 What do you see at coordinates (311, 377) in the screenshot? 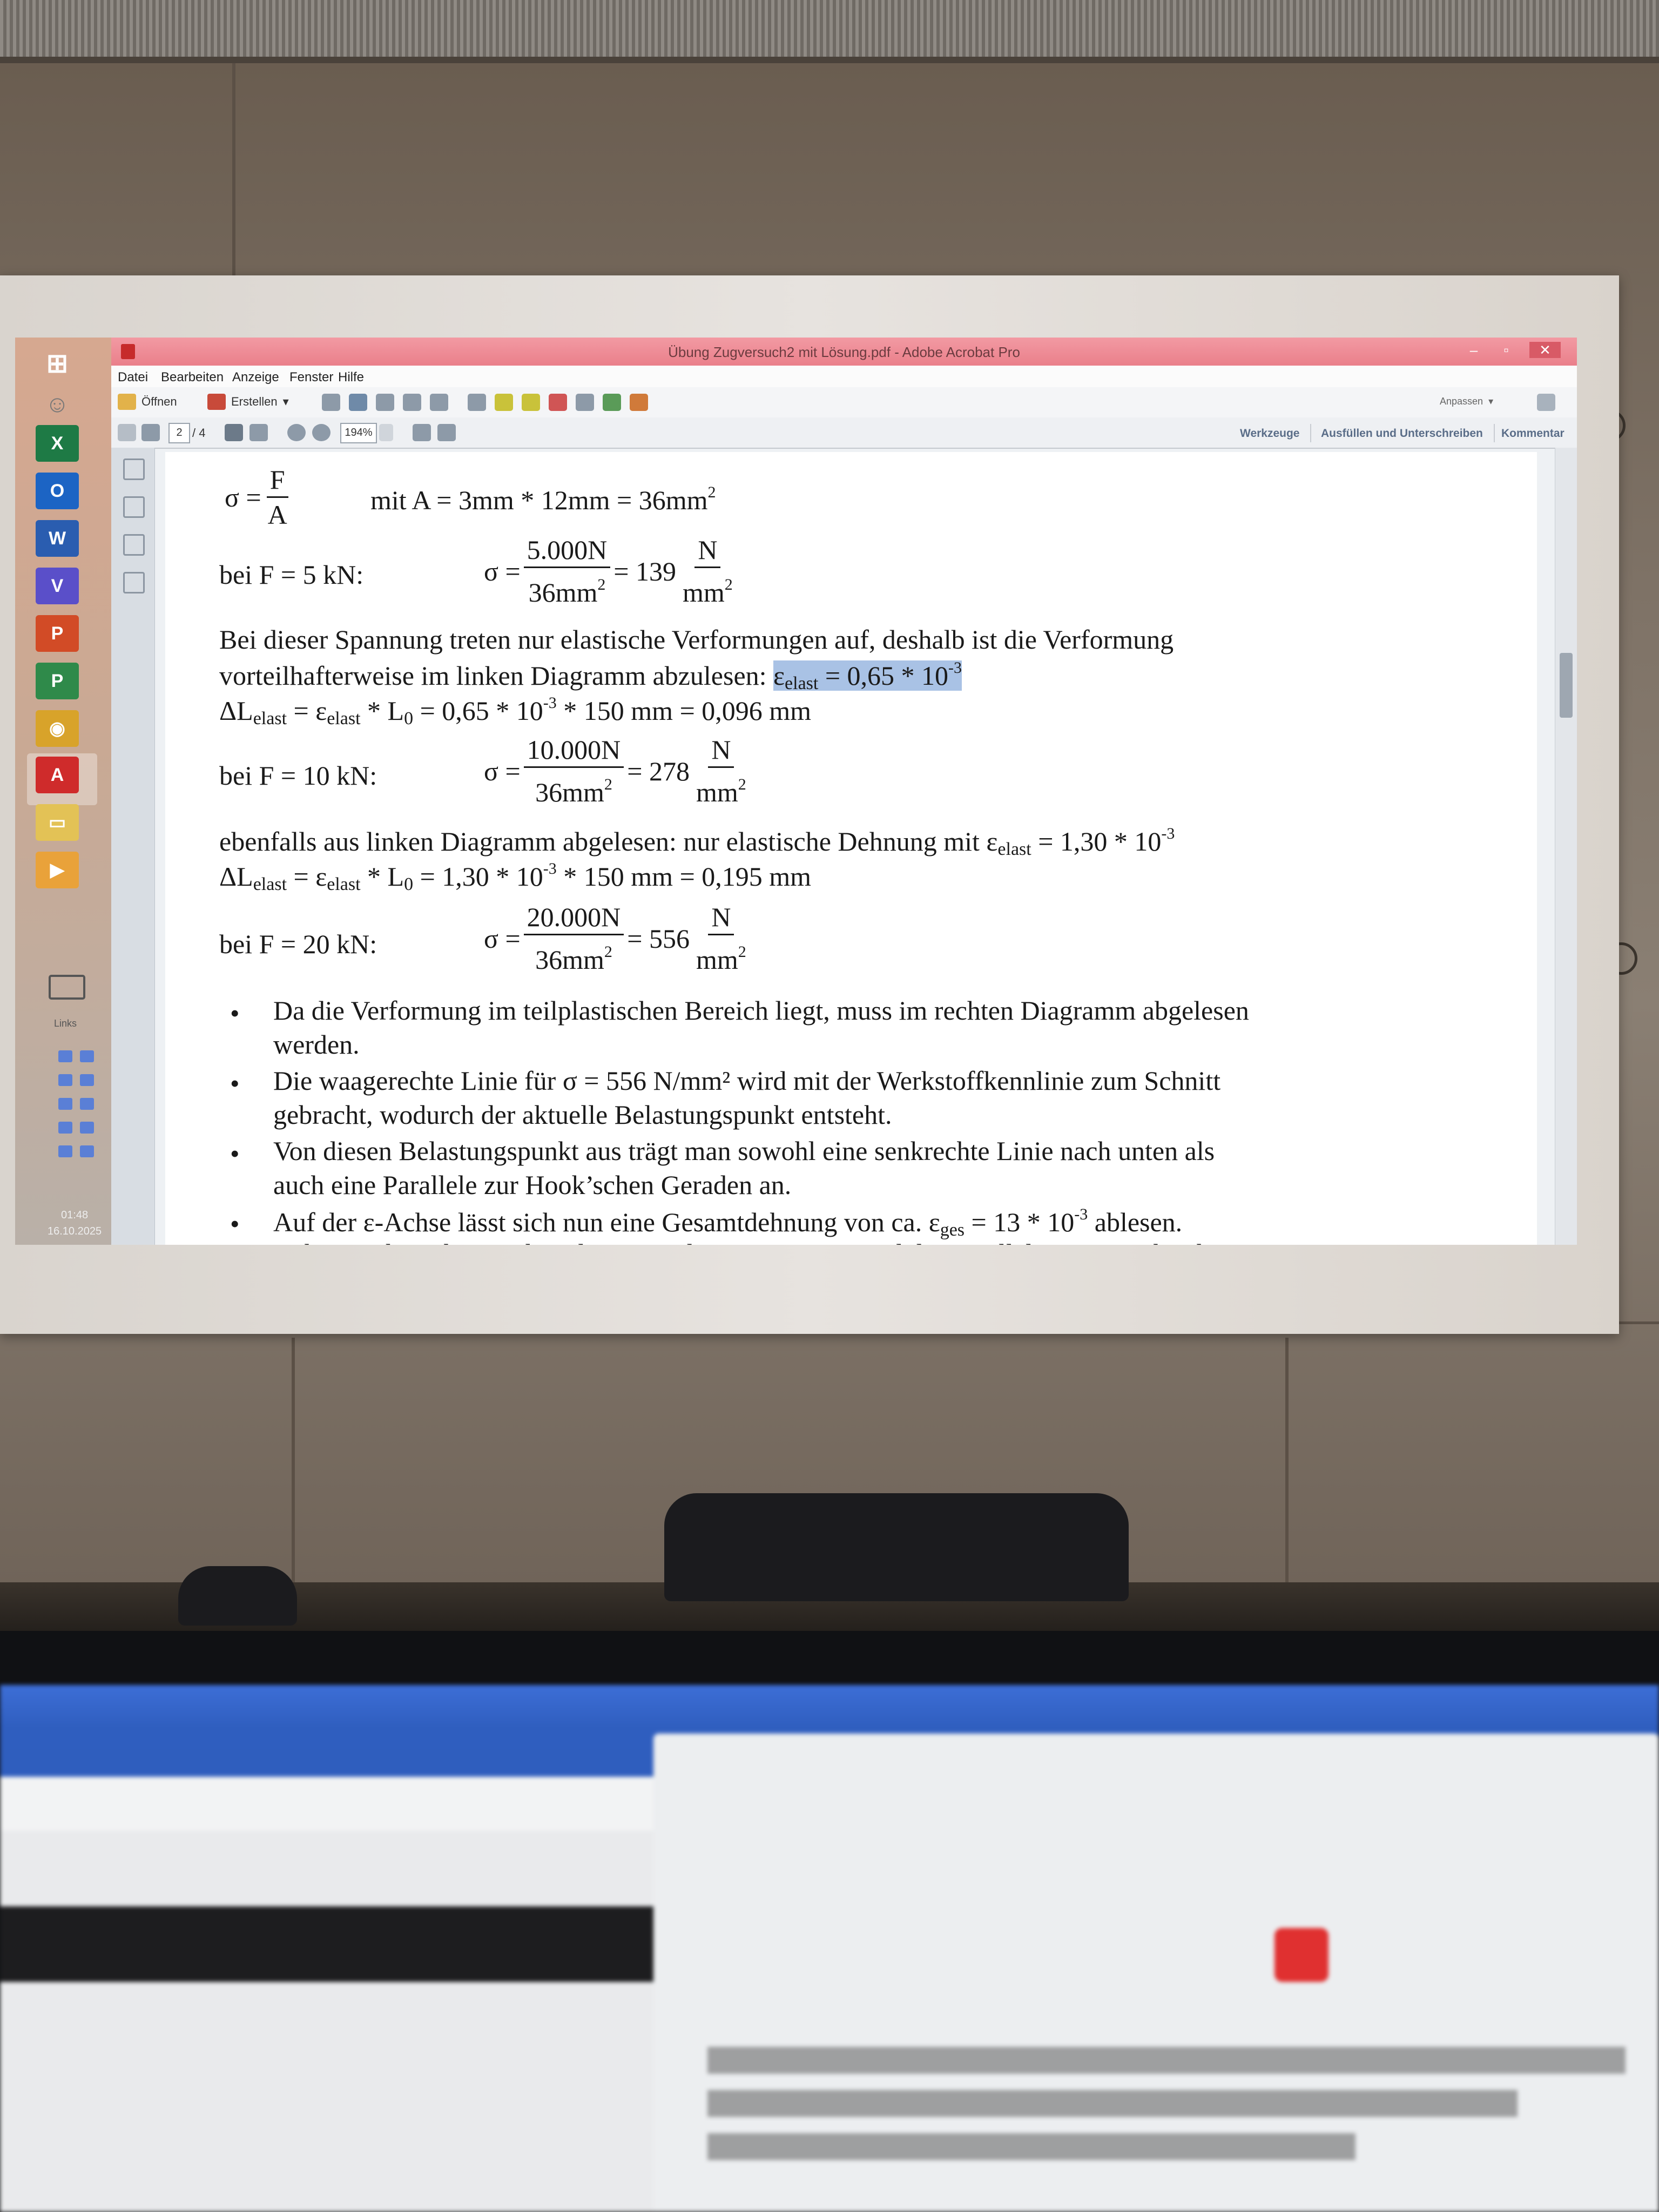
I see `menu-fenster: Fenster` at bounding box center [311, 377].